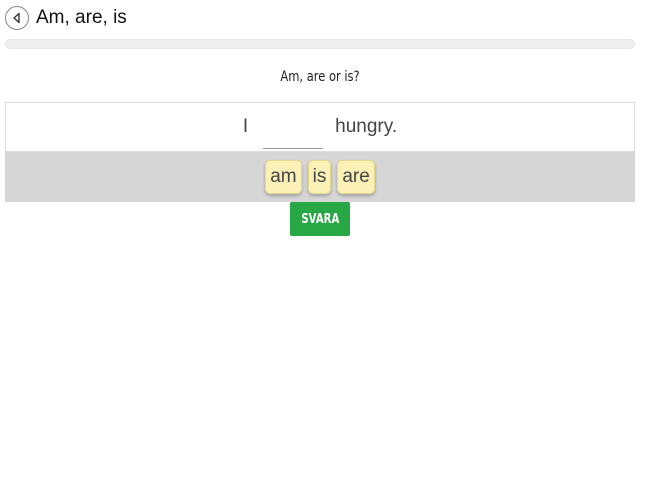 The image size is (650, 500). Describe the element at coordinates (245, 126) in the screenshot. I see `sentence-before: I` at that location.